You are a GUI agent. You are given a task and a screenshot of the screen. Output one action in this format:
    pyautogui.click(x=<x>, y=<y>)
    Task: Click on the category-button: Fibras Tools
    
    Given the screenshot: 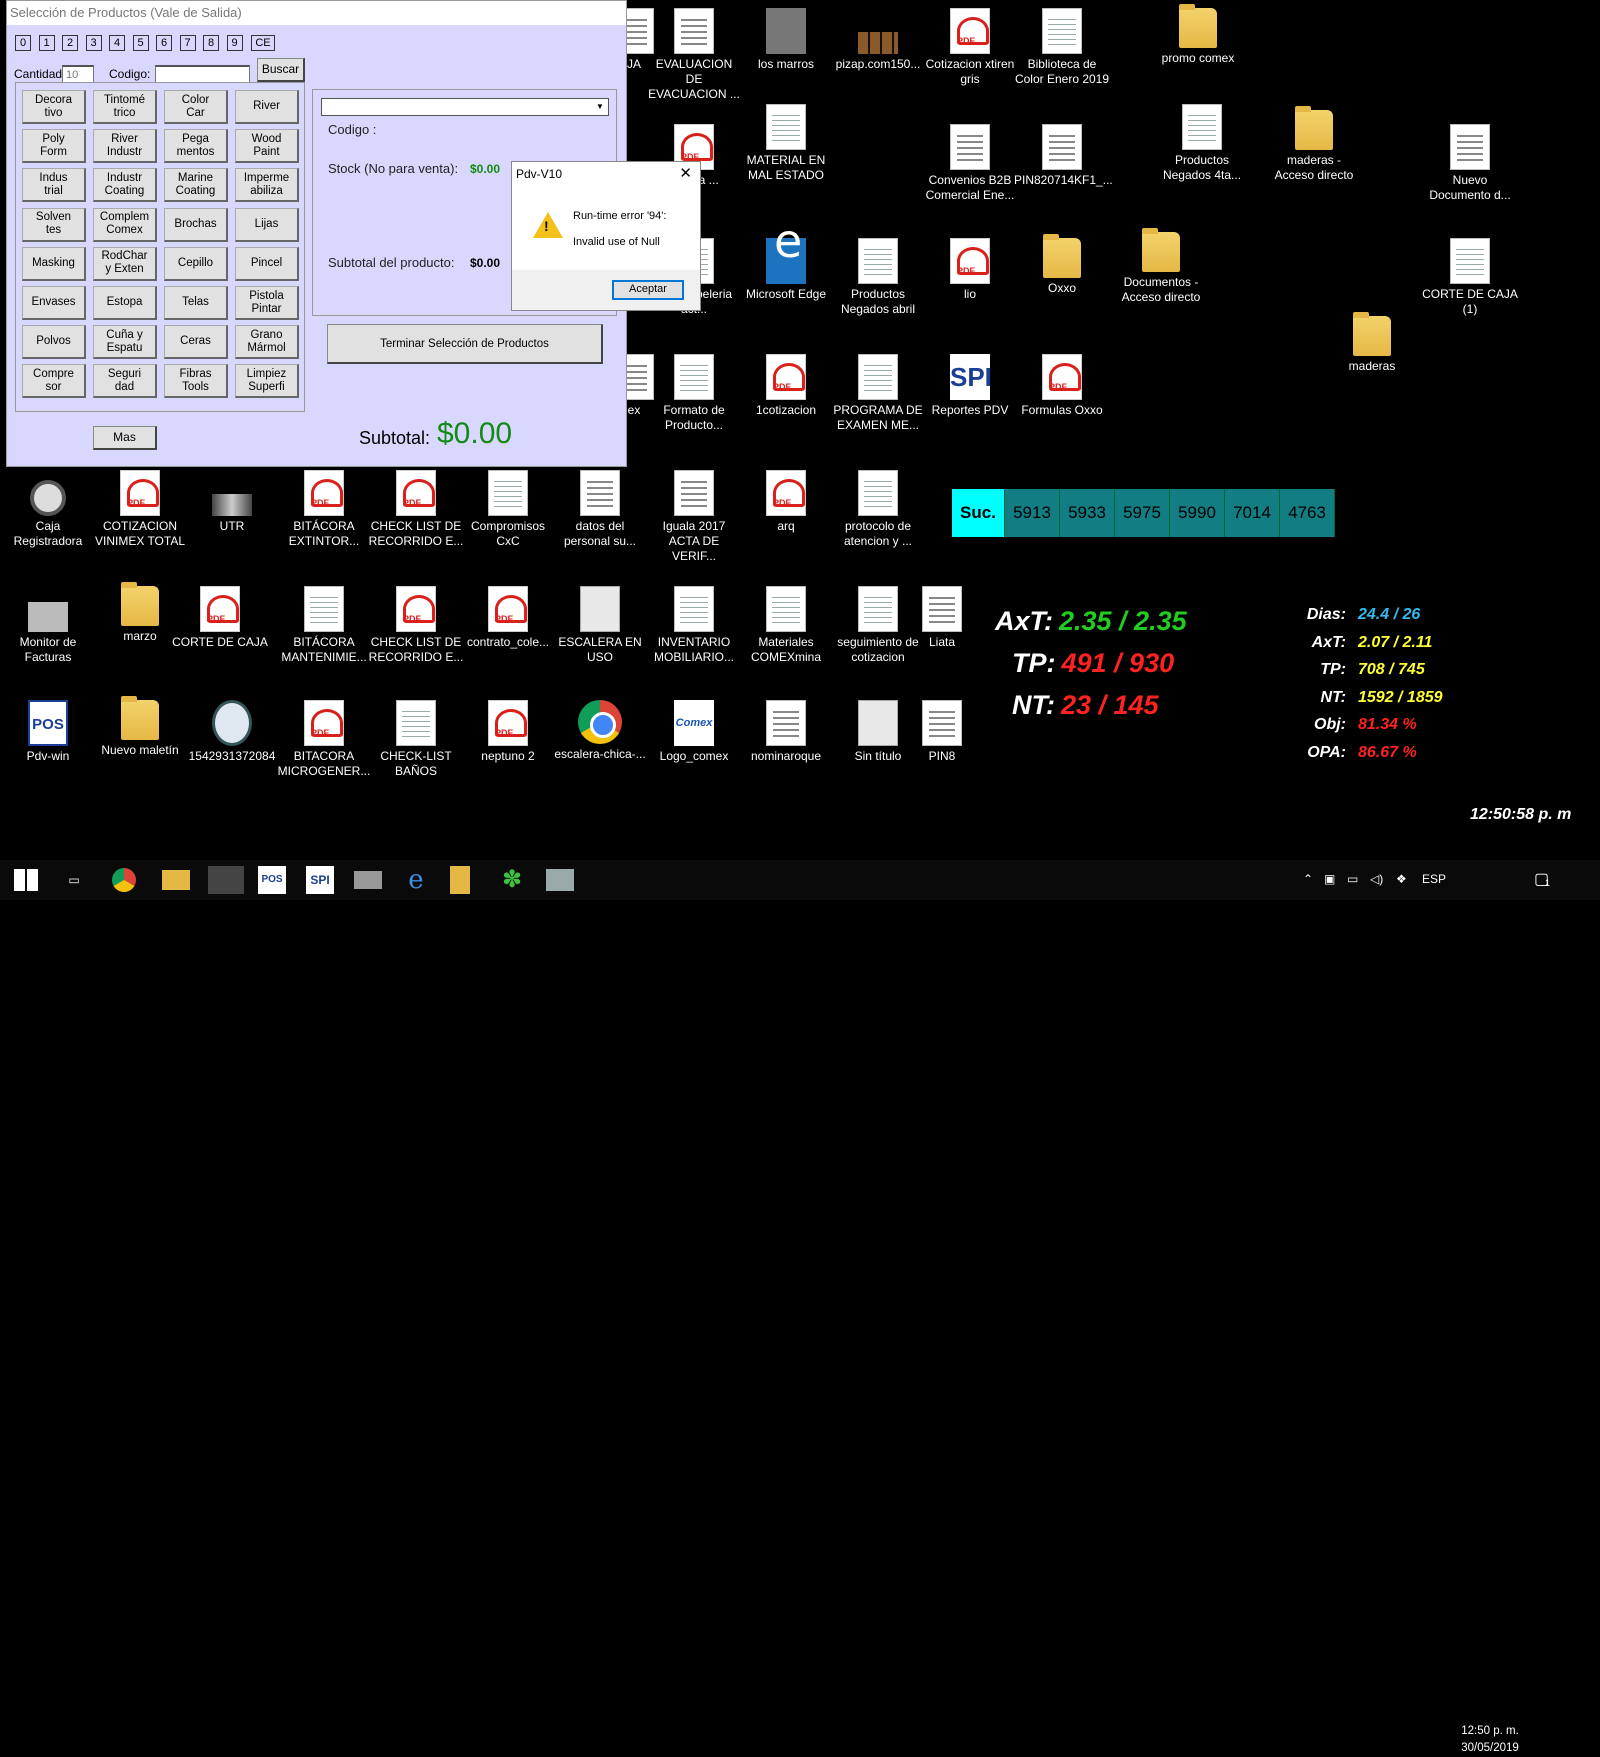 What is the action you would take?
    pyautogui.click(x=196, y=381)
    